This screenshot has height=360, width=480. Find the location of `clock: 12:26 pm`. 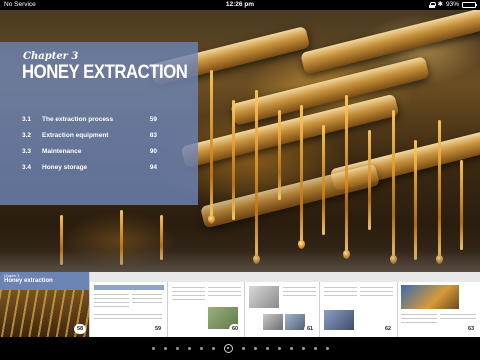

clock: 12:26 pm is located at coordinates (240, 4).